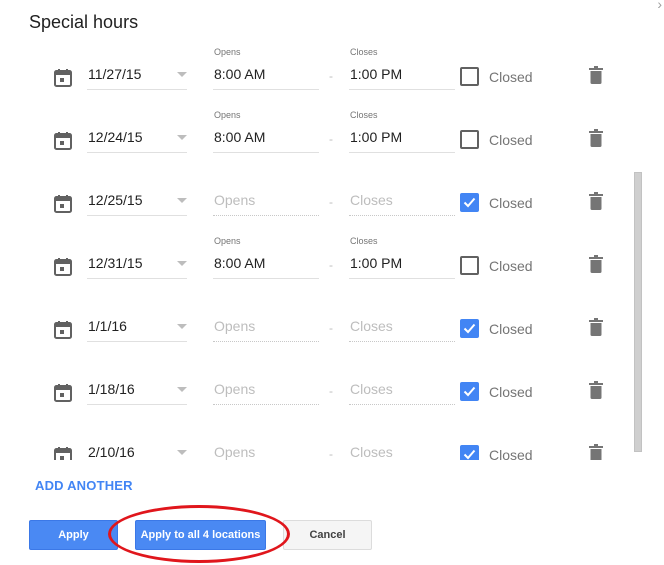  I want to click on special-hours-row: 11/27/15 Opens Closes 8:00 AM - 1:00 PM Closed, so click(315, 65).